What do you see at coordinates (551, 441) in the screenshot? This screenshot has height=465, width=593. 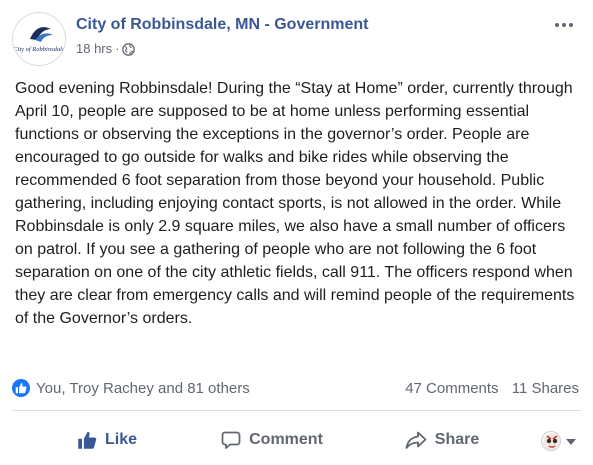 I see `profile-avatar-icon` at bounding box center [551, 441].